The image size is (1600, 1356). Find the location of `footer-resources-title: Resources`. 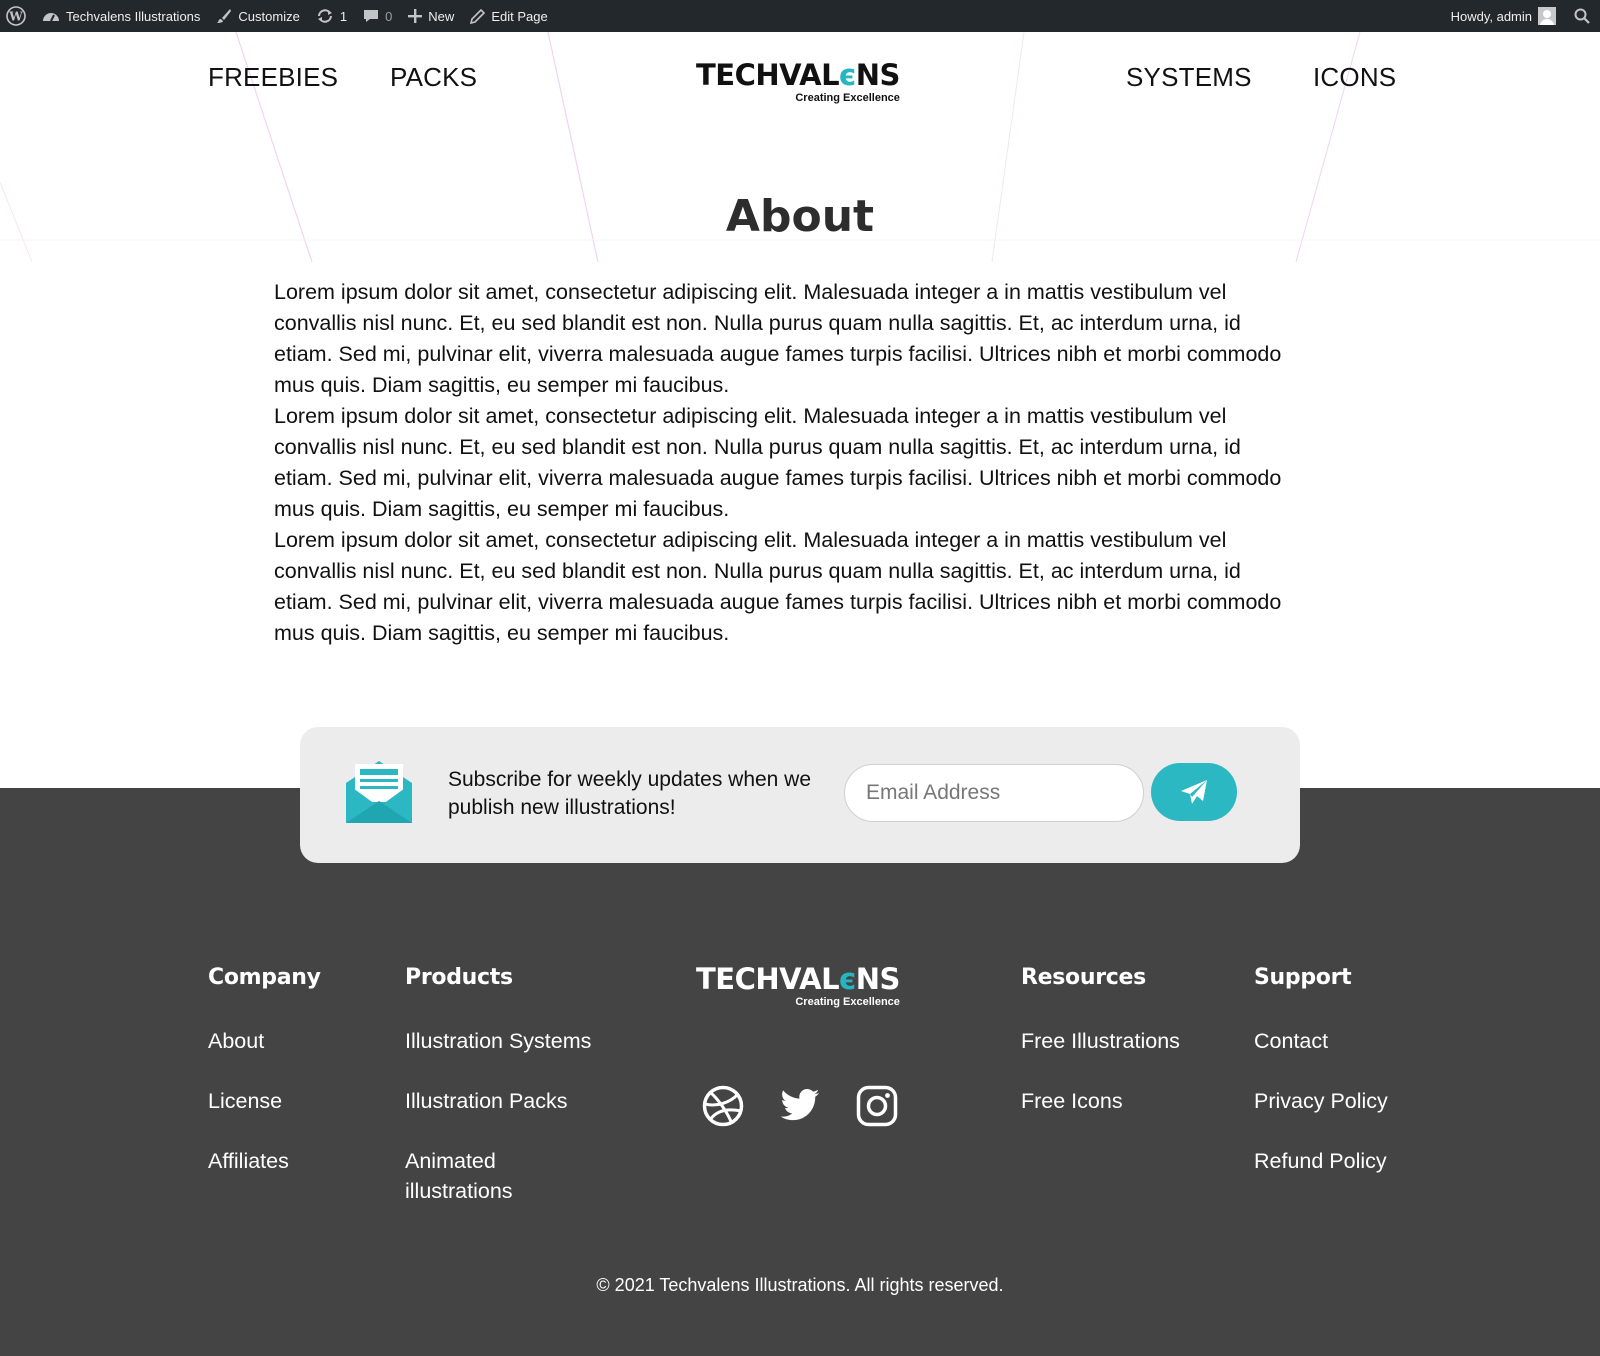

footer-resources-title: Resources is located at coordinates (1083, 977).